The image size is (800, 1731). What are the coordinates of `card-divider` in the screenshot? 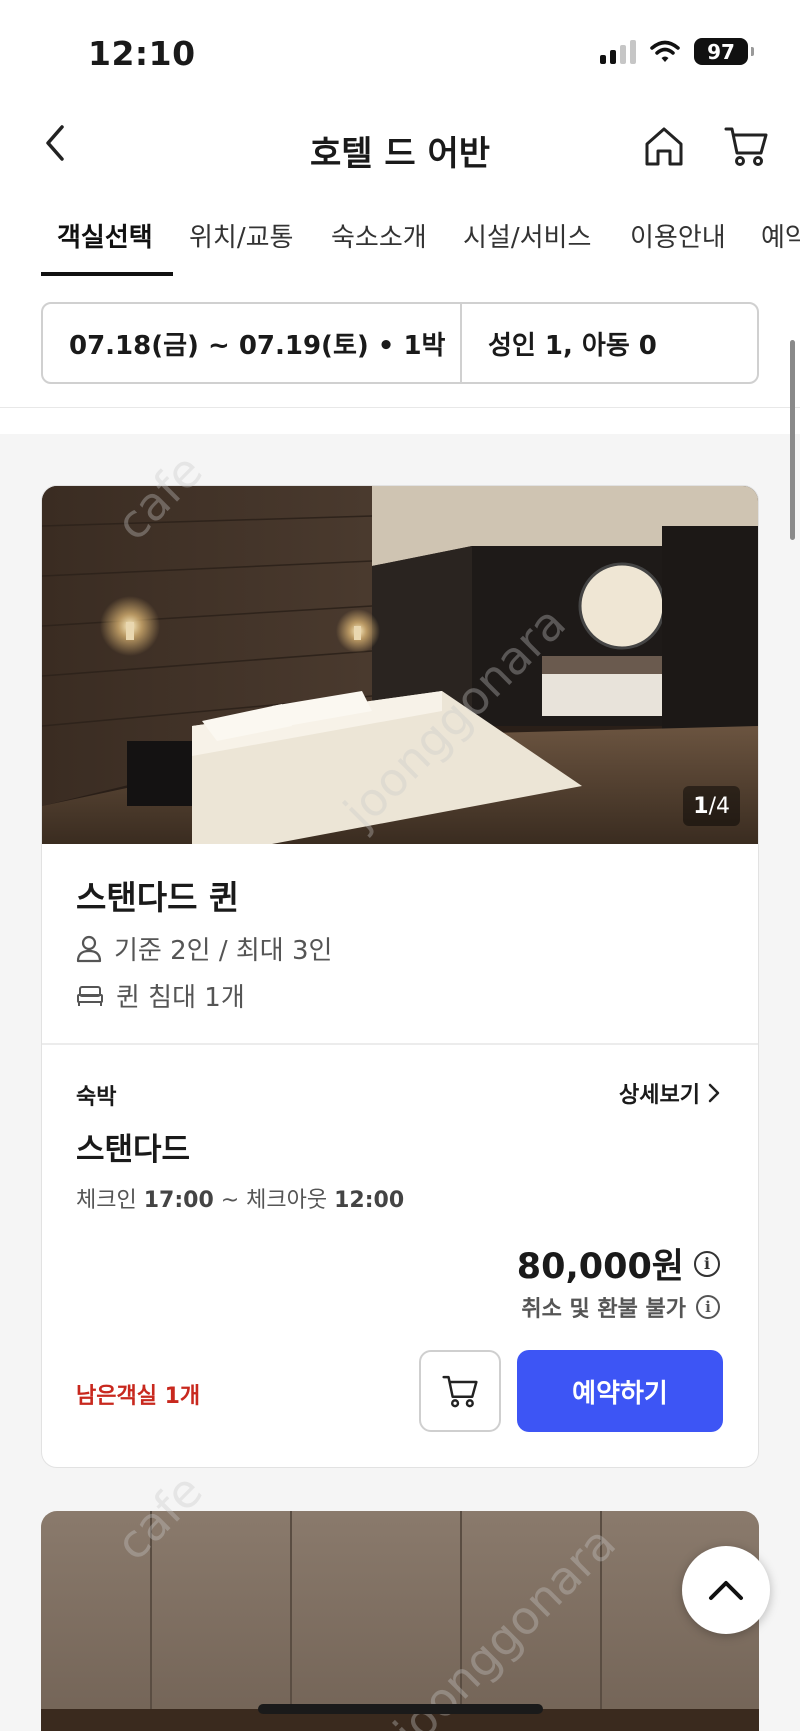 It's located at (400, 1044).